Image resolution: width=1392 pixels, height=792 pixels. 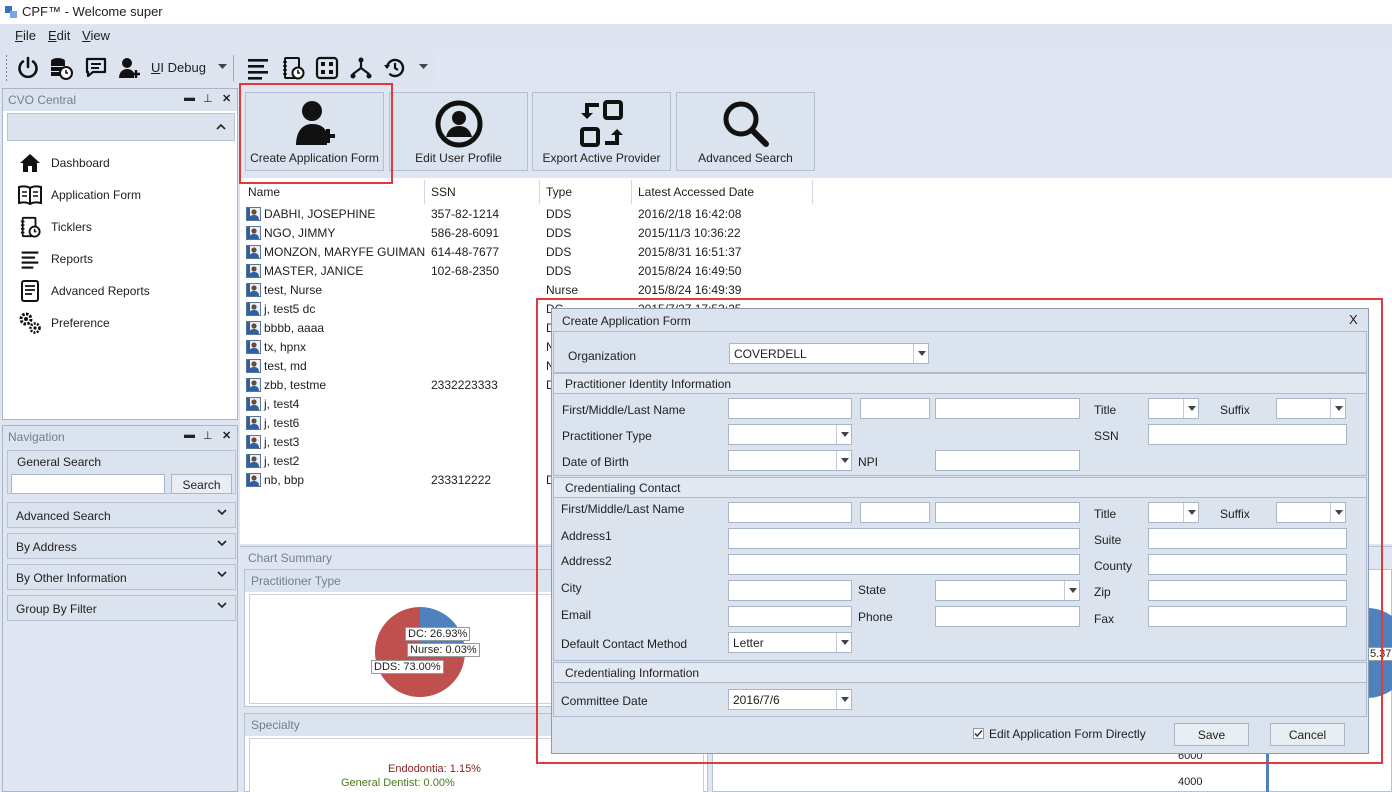 I want to click on navigation-header: Navigation, so click(x=120, y=437).